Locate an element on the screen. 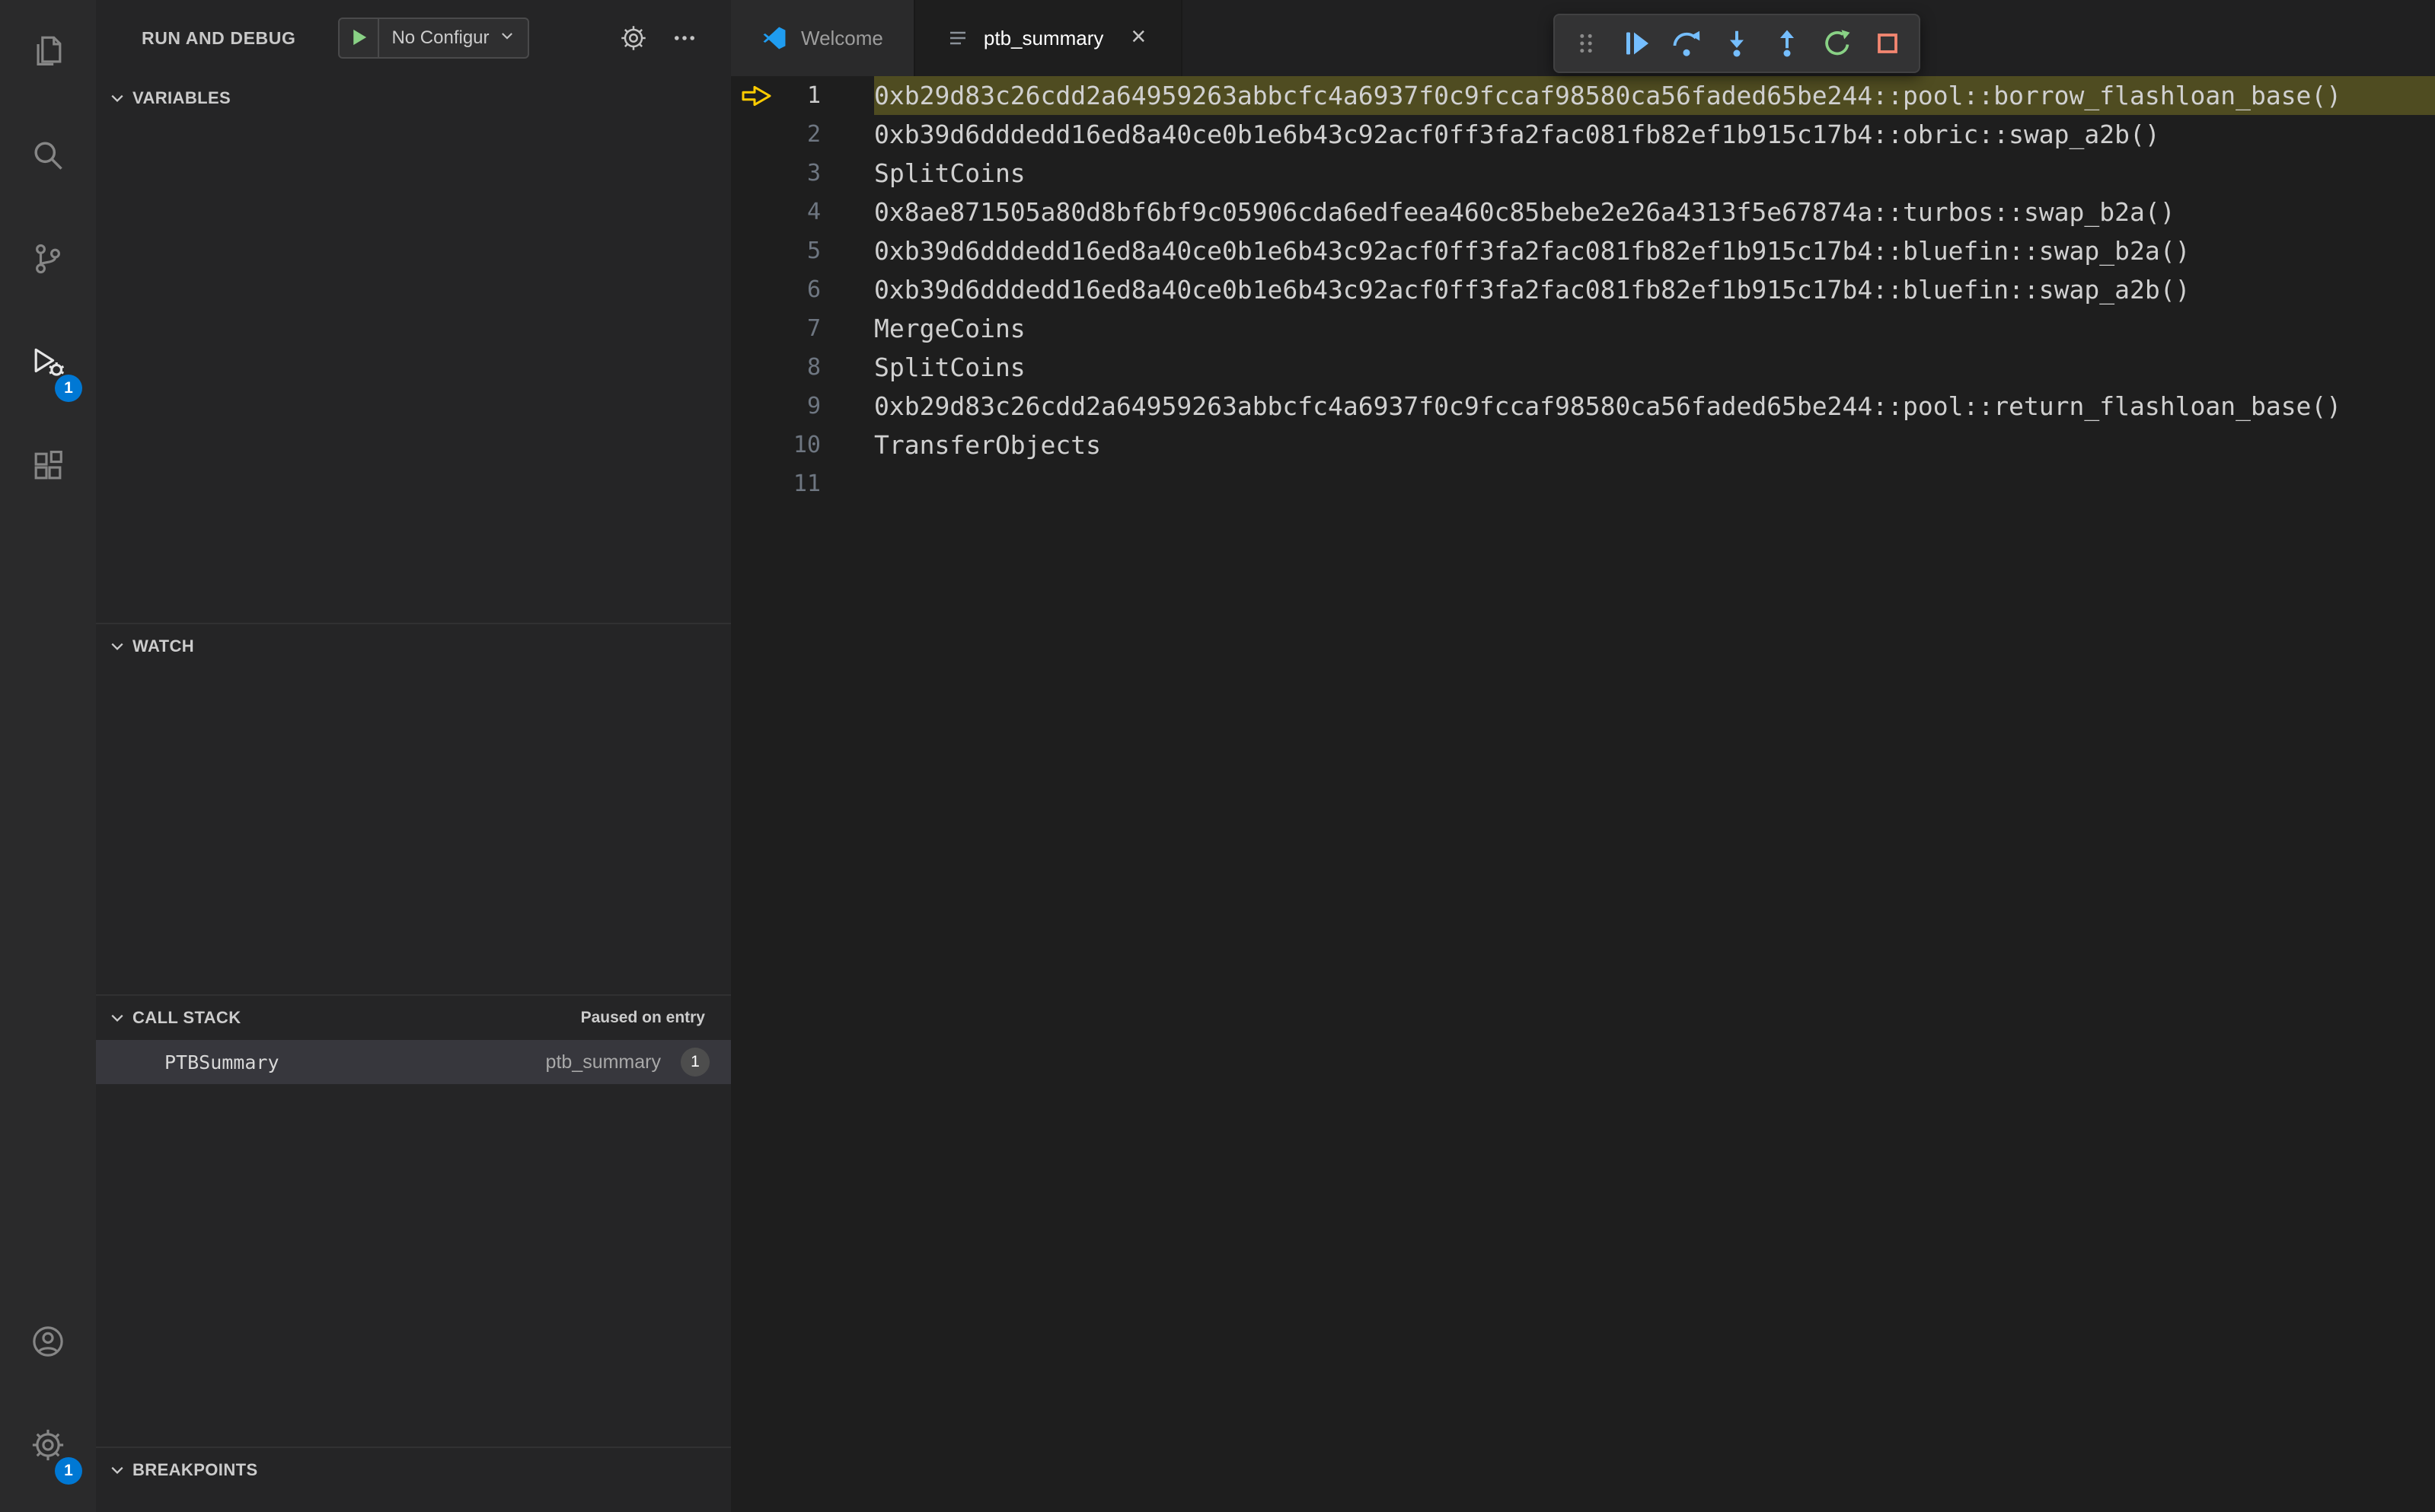 This screenshot has height=1512, width=2435. gutter: 1 is located at coordinates (802, 95).